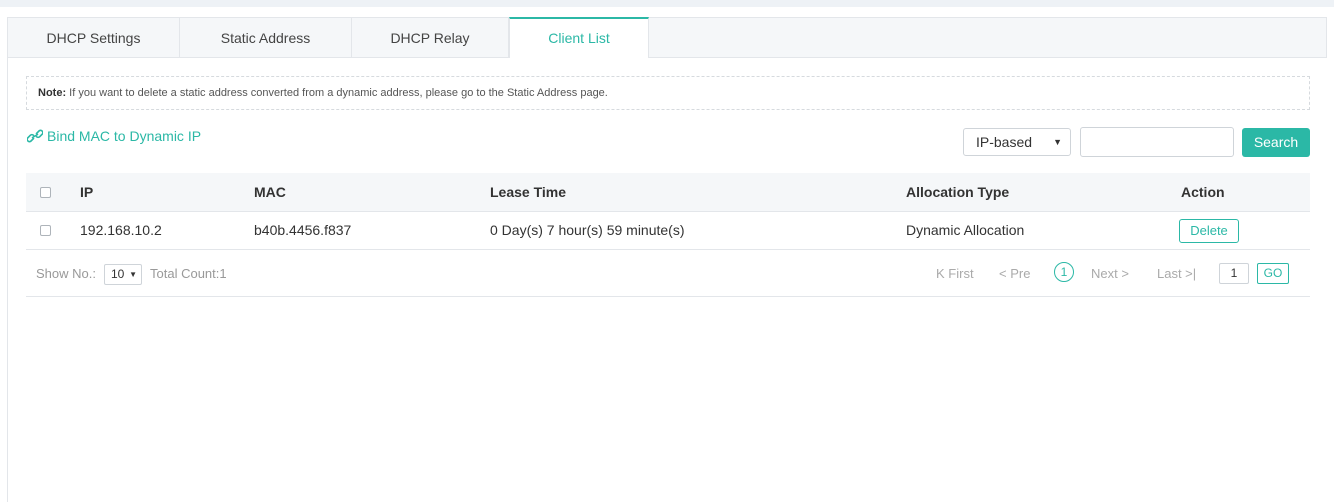 The width and height of the screenshot is (1334, 502). What do you see at coordinates (1014, 274) in the screenshot?
I see `prev-page-button: < Pre` at bounding box center [1014, 274].